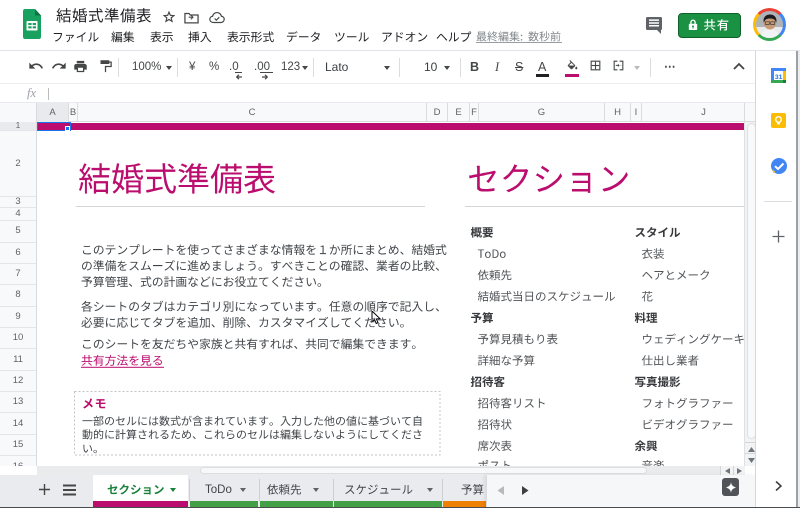  I want to click on svg-text: 31, so click(779, 77).